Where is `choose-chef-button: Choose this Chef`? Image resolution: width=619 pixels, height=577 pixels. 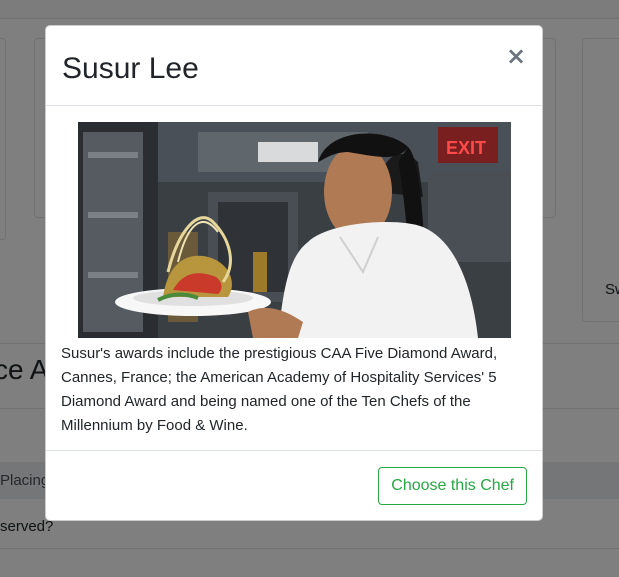
choose-chef-button: Choose this Chef is located at coordinates (452, 486).